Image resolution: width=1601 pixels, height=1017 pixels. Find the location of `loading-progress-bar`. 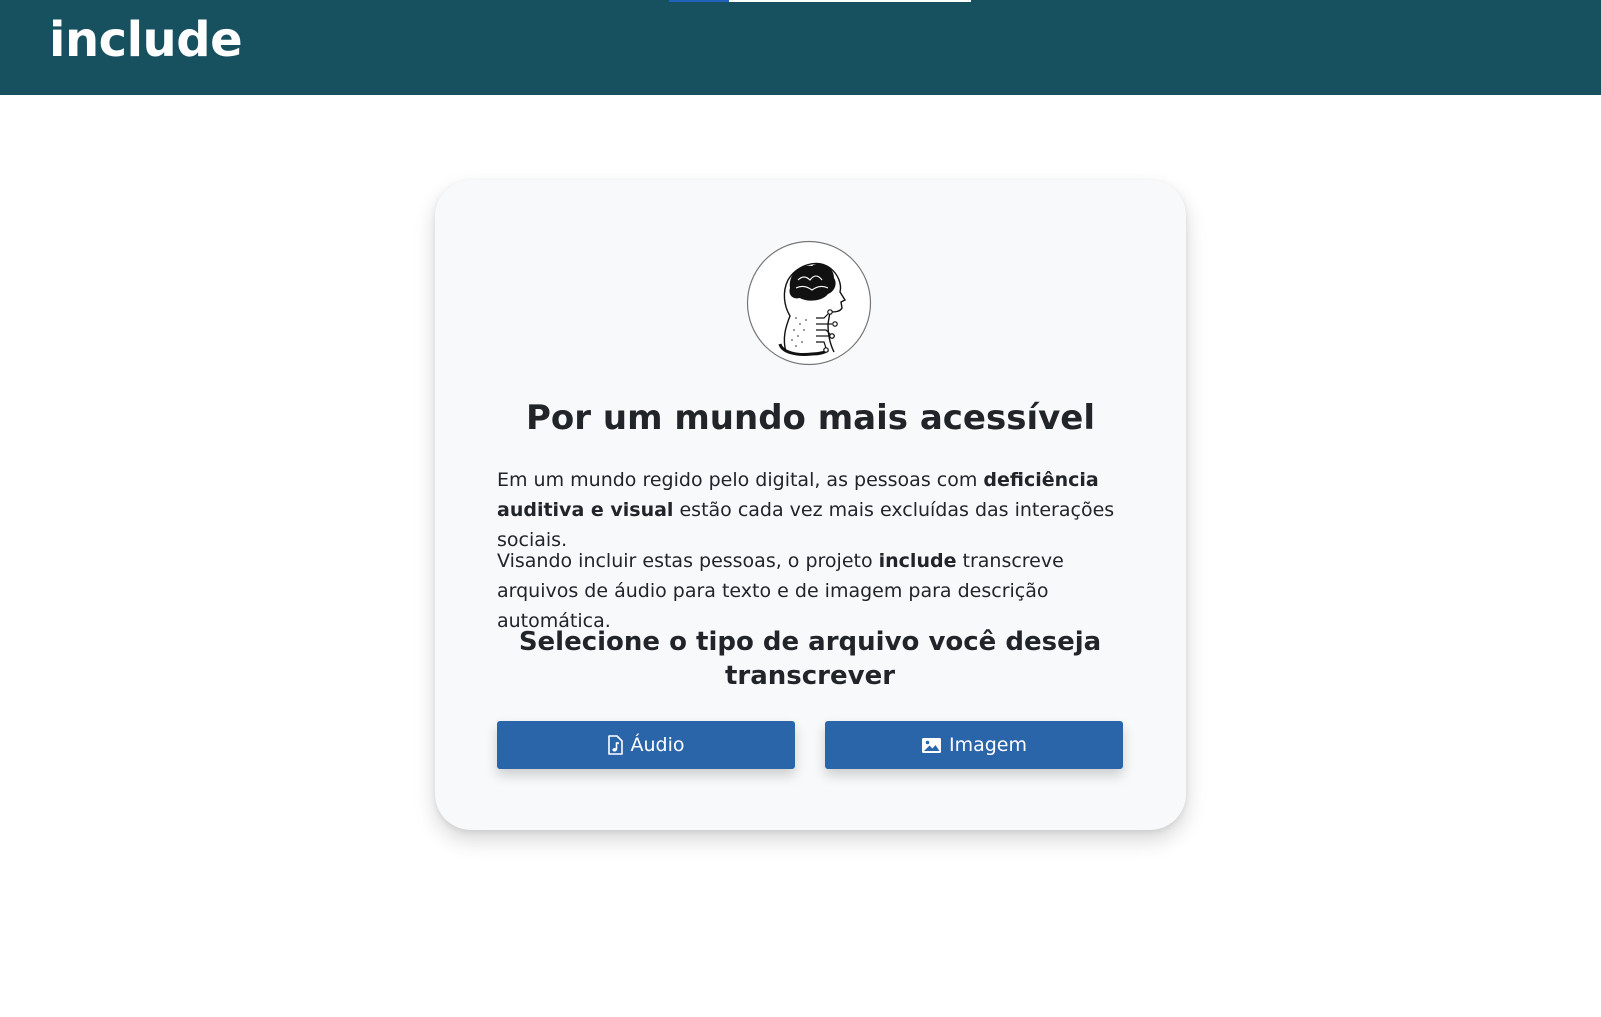

loading-progress-bar is located at coordinates (820, 1).